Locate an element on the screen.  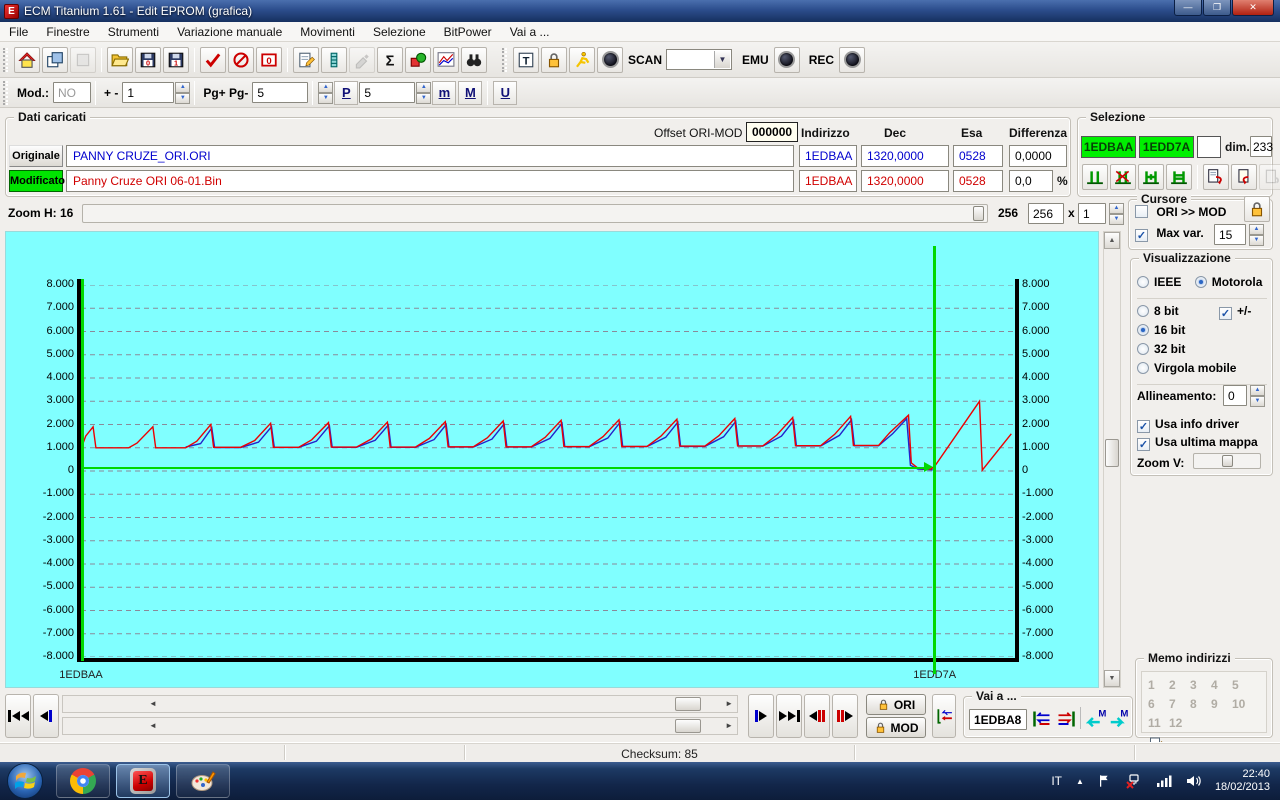
max-button: M is located at coordinates (470, 92).